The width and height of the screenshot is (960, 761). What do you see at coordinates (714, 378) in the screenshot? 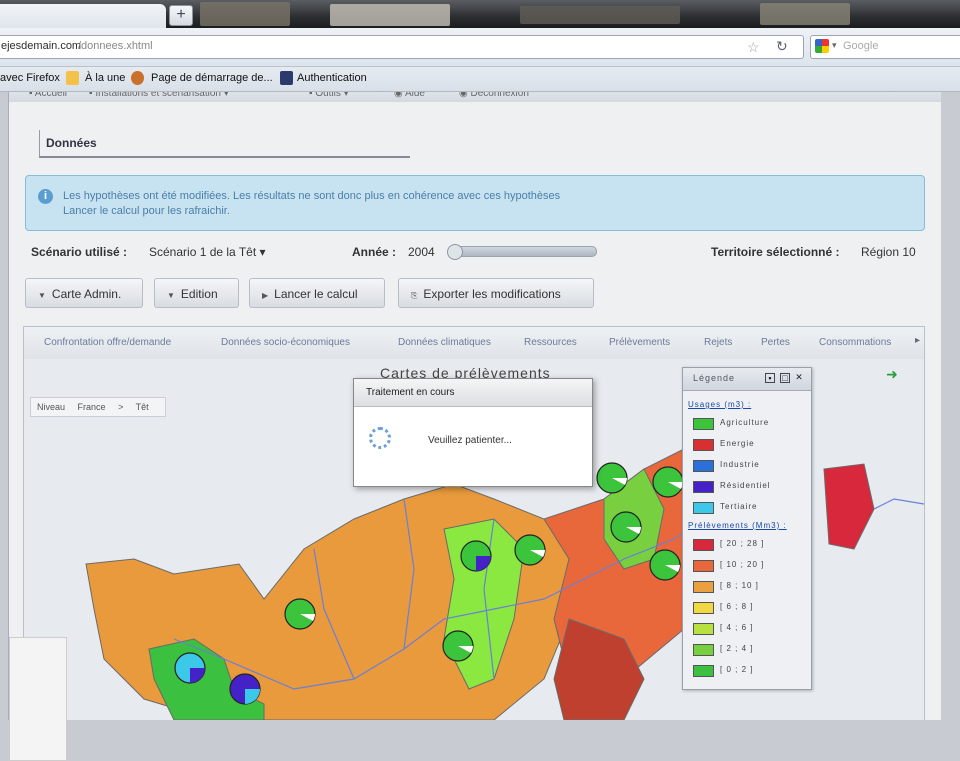
I see `legend-title: Légende` at bounding box center [714, 378].